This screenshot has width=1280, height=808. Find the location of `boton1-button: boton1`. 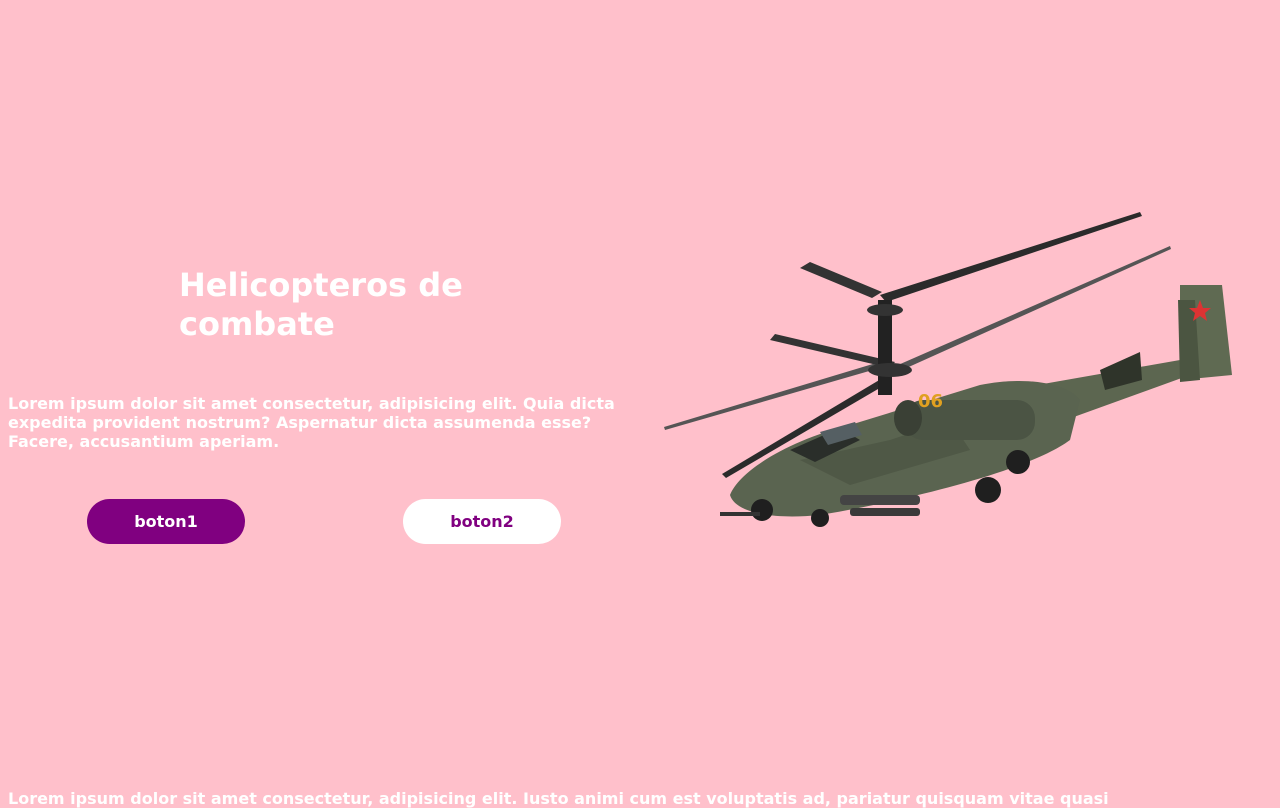

boton1-button: boton1 is located at coordinates (166, 521).